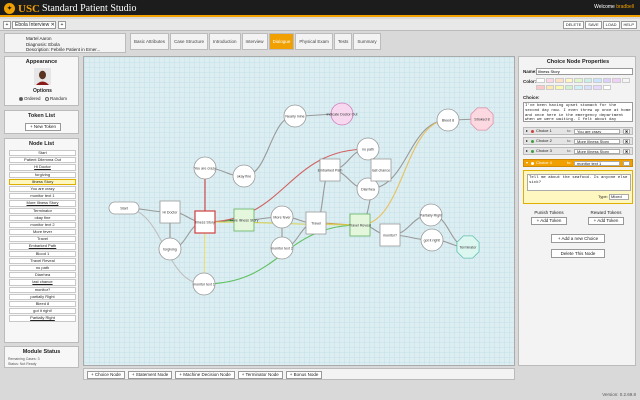 Image resolution: width=640 pixels, height=400 pixels. What do you see at coordinates (42, 225) in the screenshot?
I see `node-list-item: monitor text 2` at bounding box center [42, 225].